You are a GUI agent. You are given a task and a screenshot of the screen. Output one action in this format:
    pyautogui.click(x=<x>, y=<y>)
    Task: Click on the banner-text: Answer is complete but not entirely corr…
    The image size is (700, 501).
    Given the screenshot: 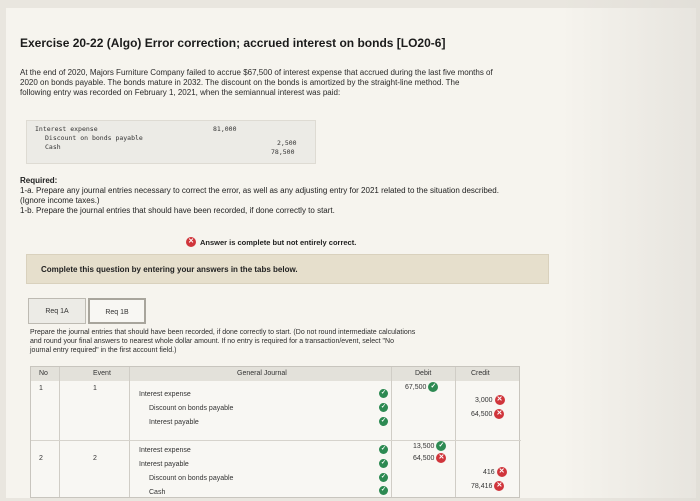 What is the action you would take?
    pyautogui.click(x=278, y=242)
    